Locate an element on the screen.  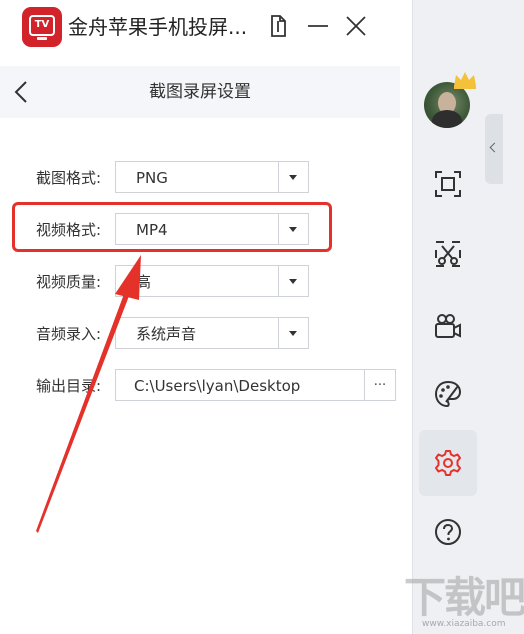
pin-window-button is located at coordinates (278, 26).